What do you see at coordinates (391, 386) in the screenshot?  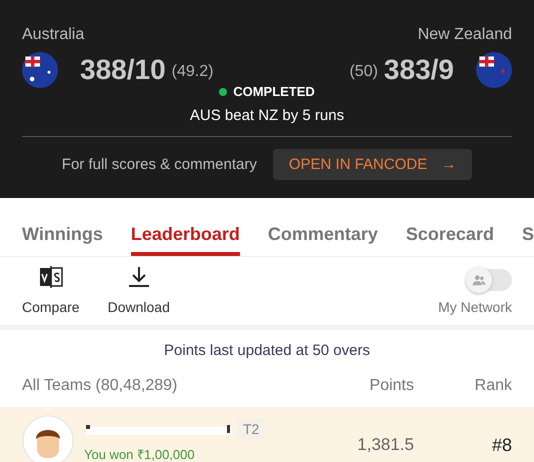 I see `column-header: Points` at bounding box center [391, 386].